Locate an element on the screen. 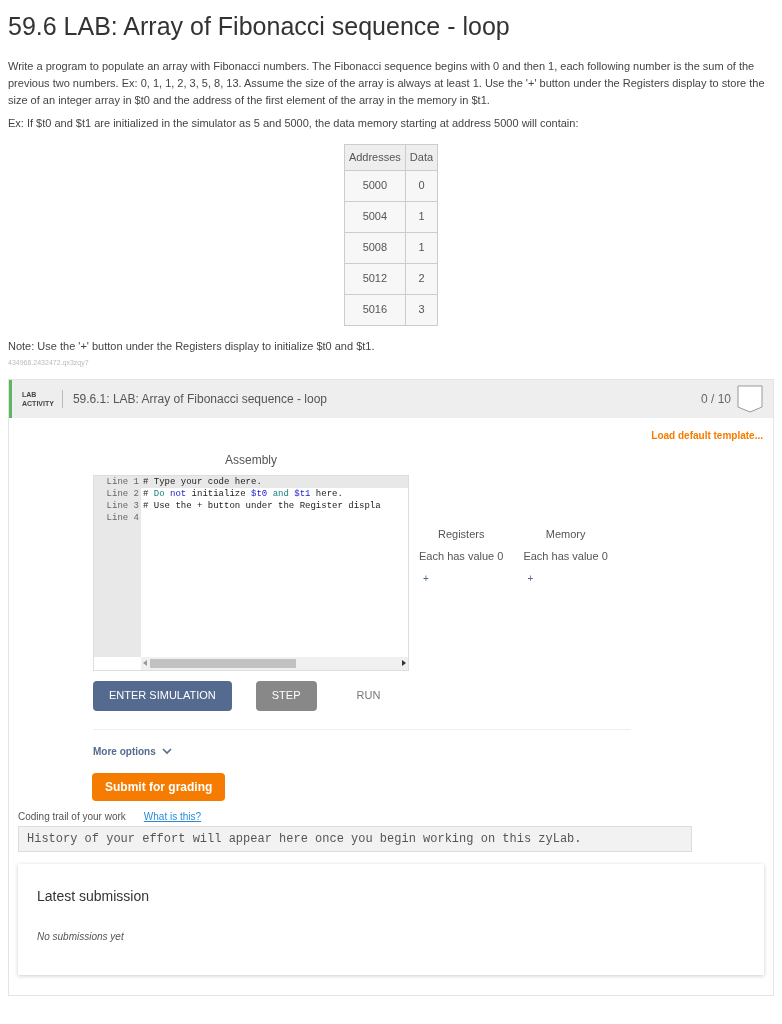 This screenshot has width=782, height=1024. lab-heading: 59.6.1: LAB: Array of Fibonacci sequence - loop is located at coordinates (200, 399).